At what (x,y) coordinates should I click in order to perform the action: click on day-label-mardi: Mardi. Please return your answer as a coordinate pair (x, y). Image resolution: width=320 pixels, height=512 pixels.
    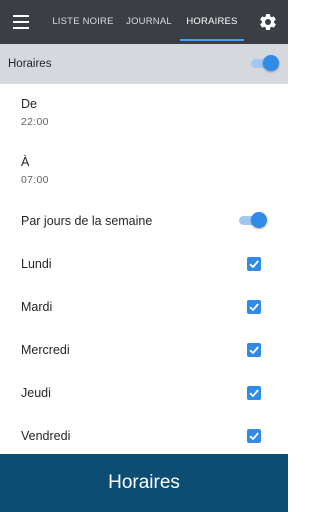
    Looking at the image, I should click on (37, 307).